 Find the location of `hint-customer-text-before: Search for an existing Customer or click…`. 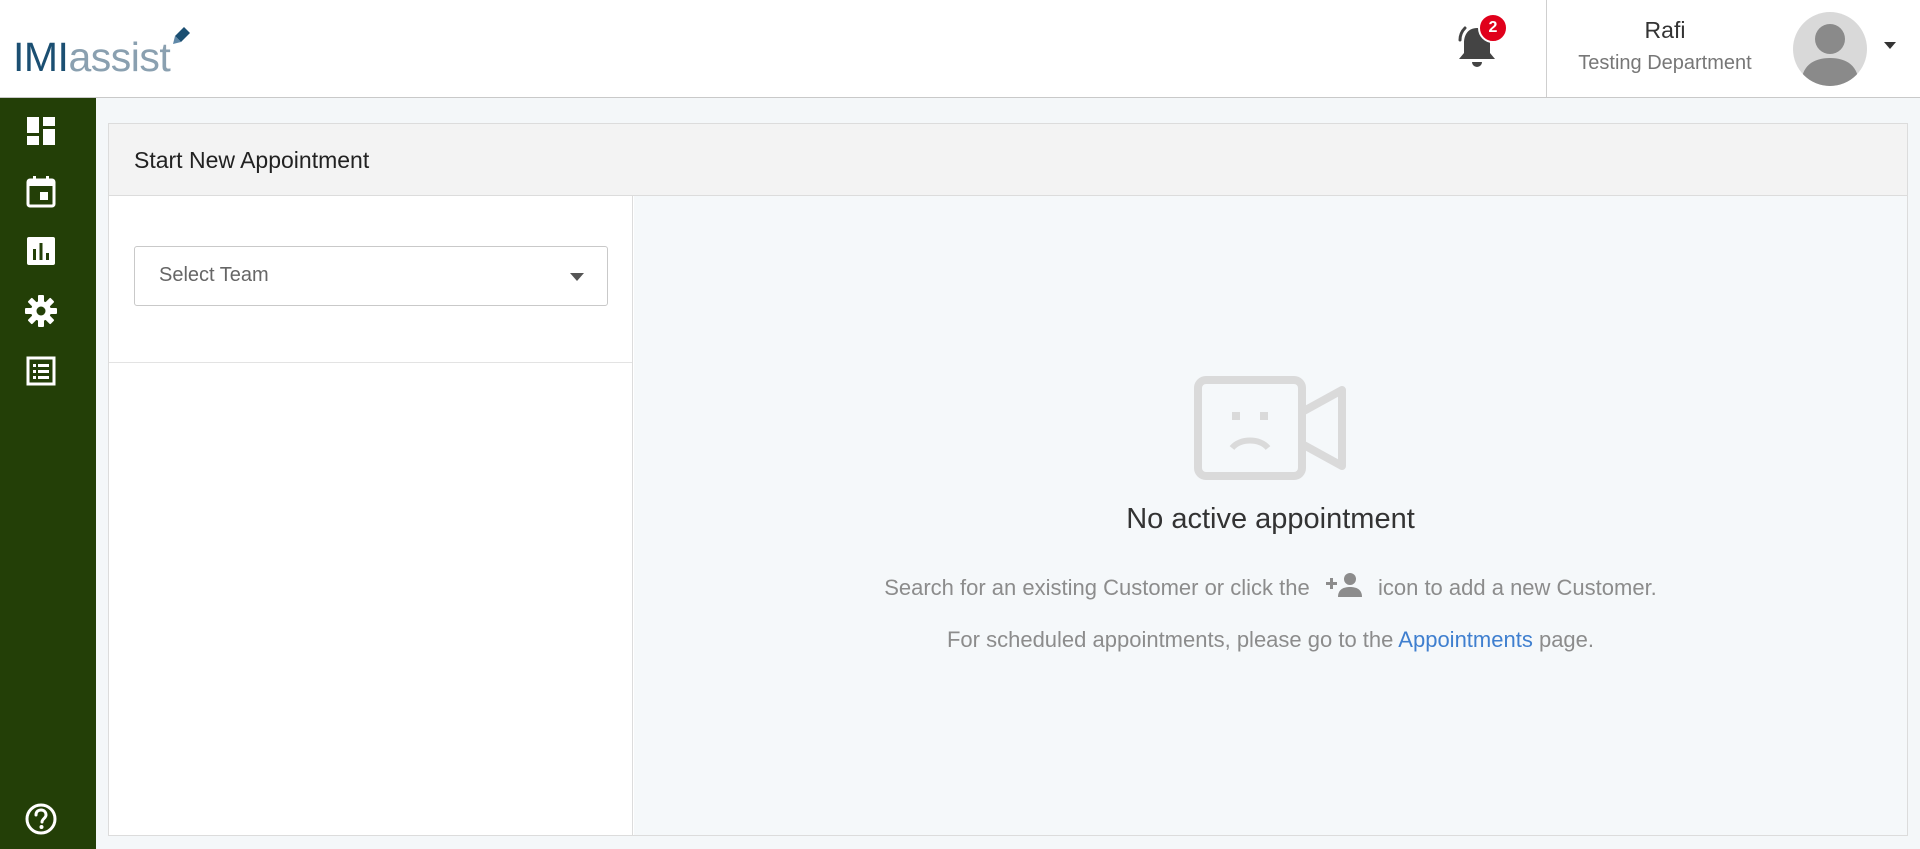

hint-customer-text-before: Search for an existing Customer or click… is located at coordinates (1097, 587).